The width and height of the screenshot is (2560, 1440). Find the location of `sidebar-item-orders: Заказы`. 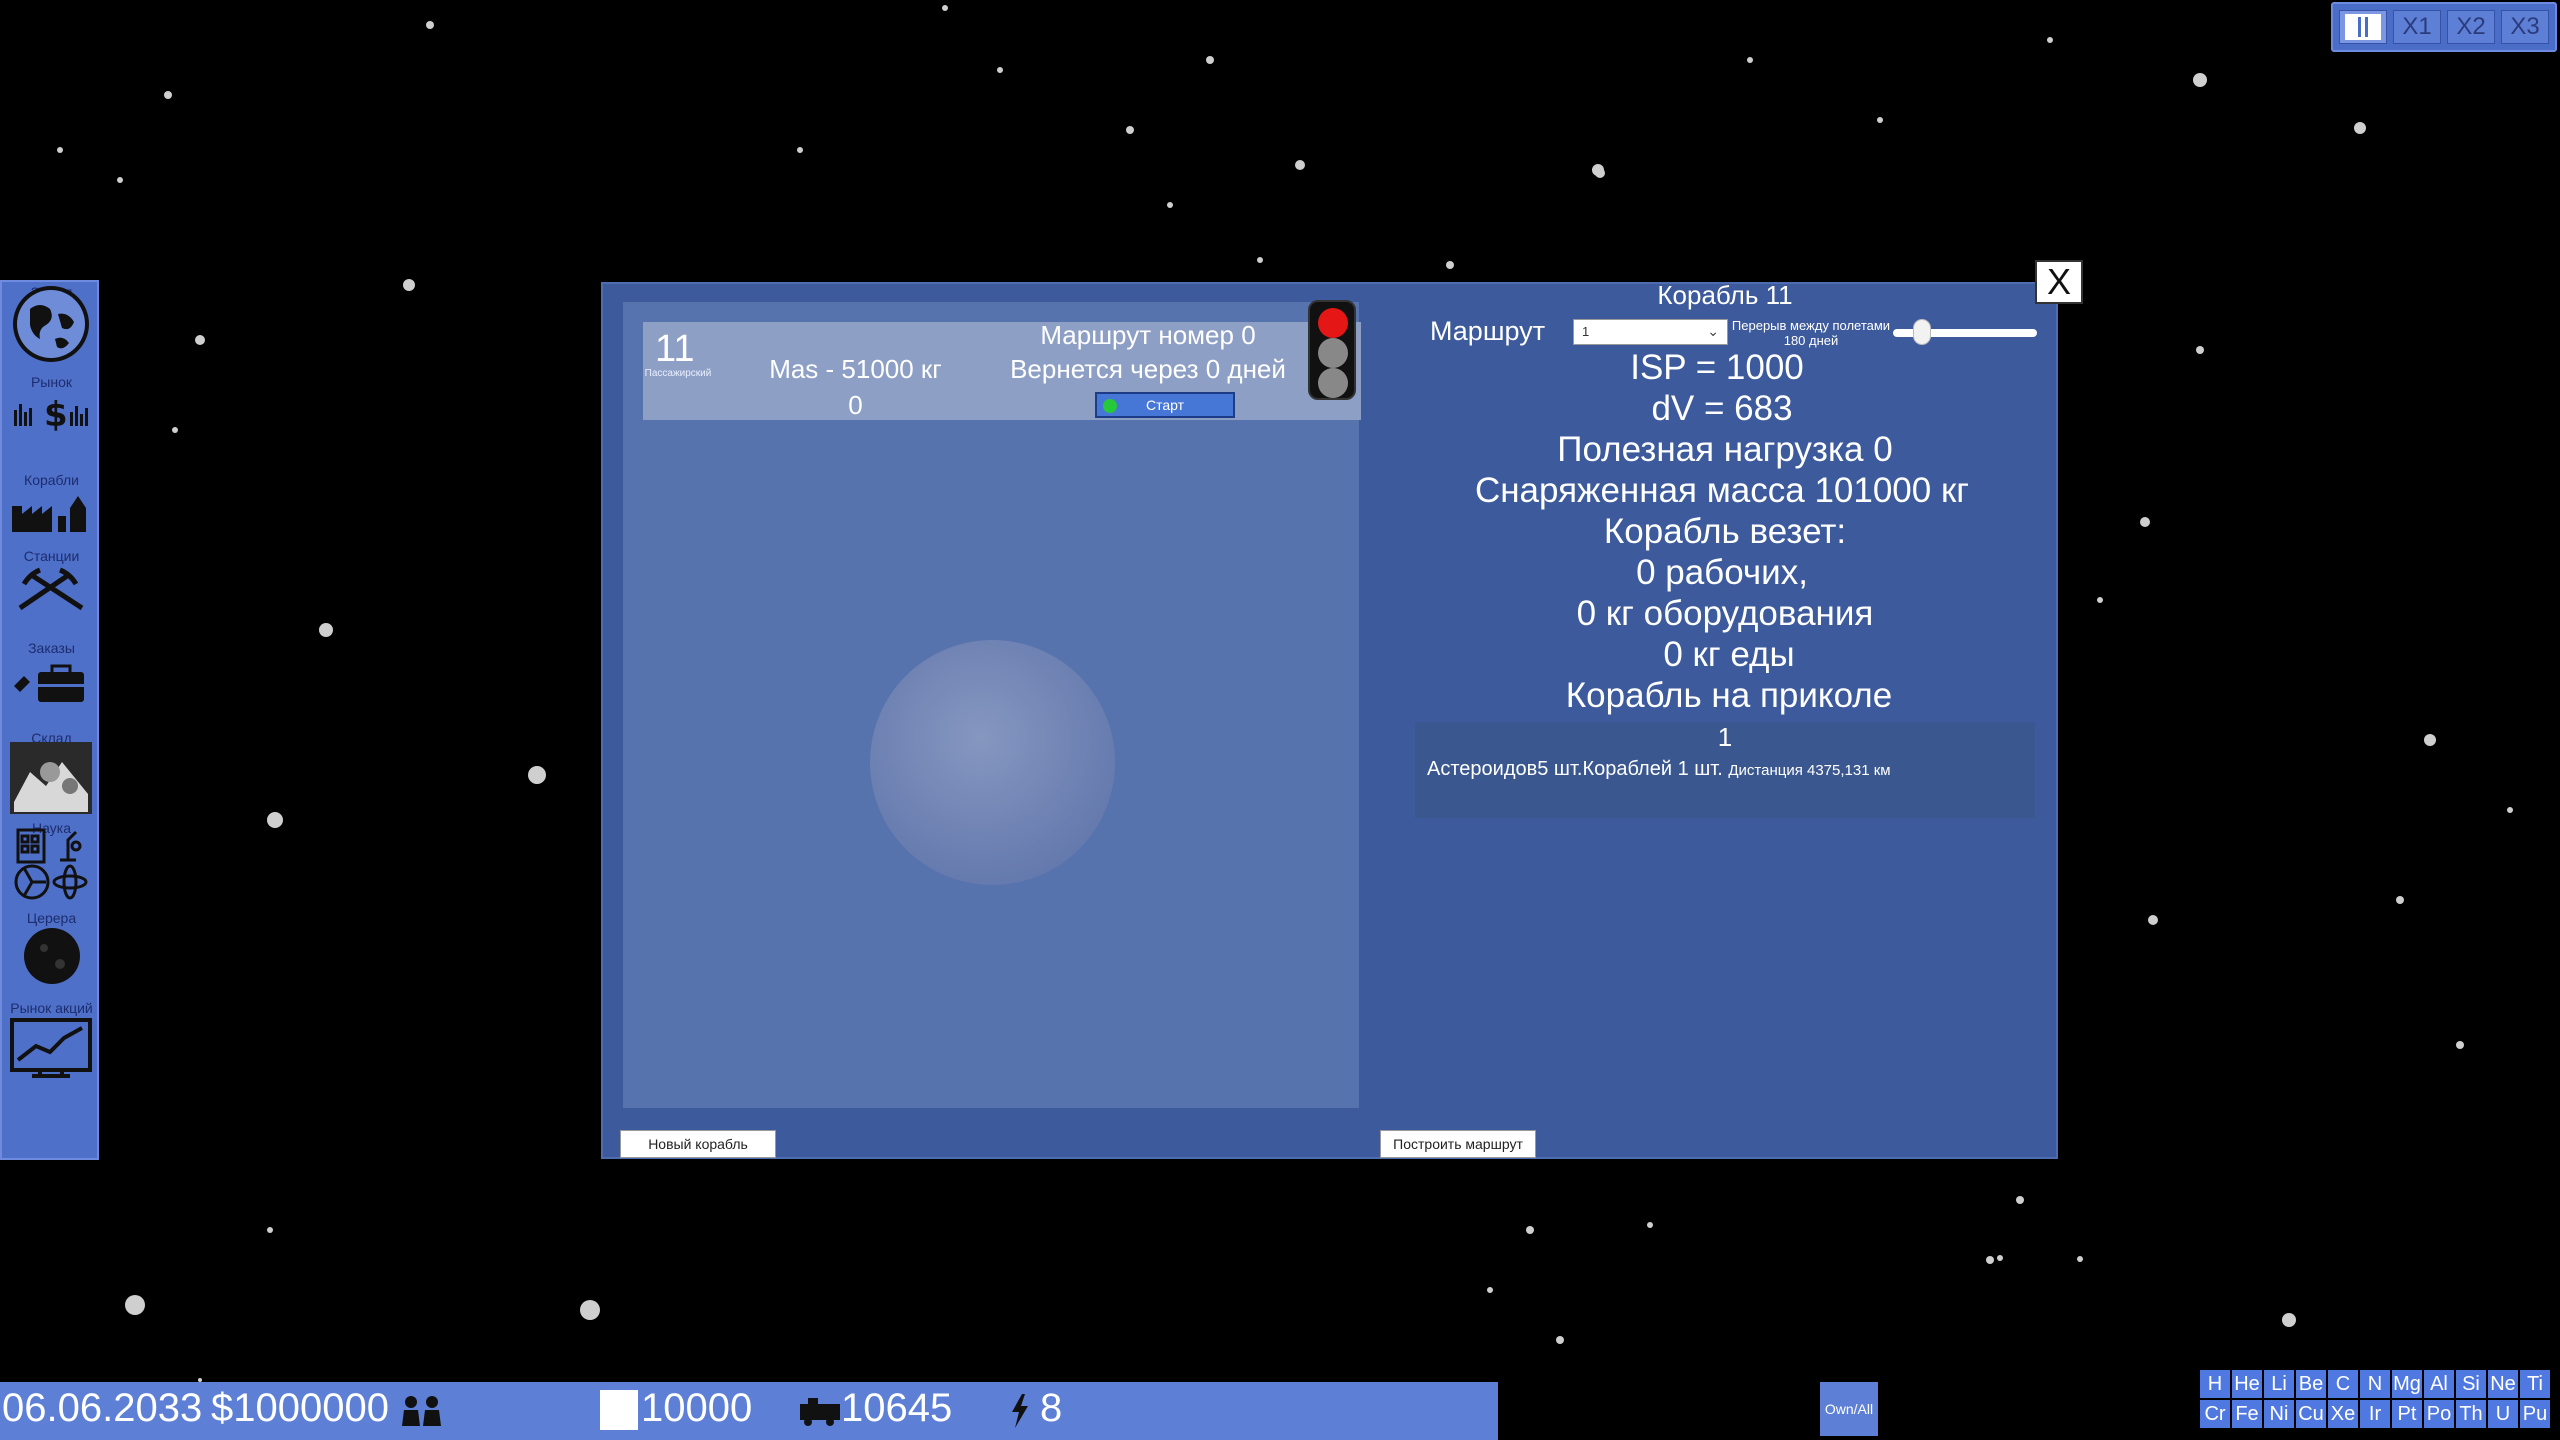

sidebar-item-orders: Заказы is located at coordinates (51, 680).